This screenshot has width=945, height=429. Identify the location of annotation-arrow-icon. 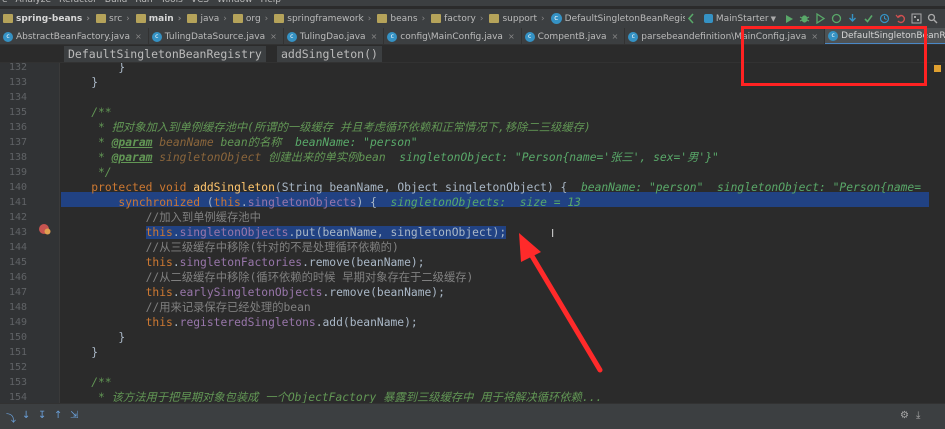
(561, 303).